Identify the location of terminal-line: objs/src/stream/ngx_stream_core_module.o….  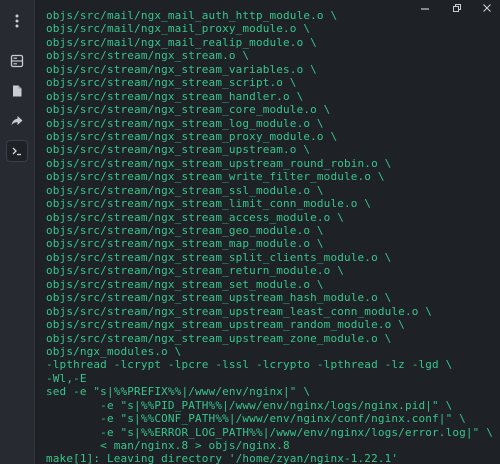
(188, 110).